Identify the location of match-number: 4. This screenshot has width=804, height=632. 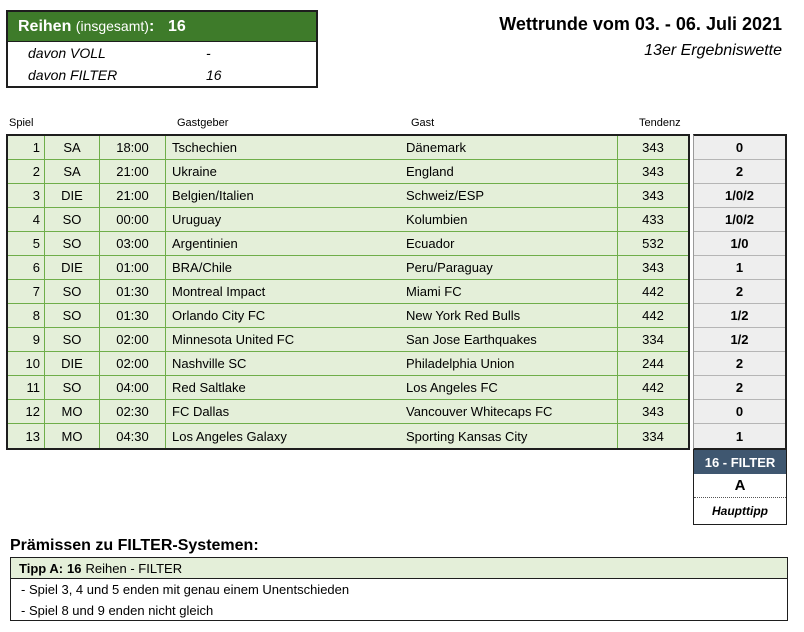
(26, 219).